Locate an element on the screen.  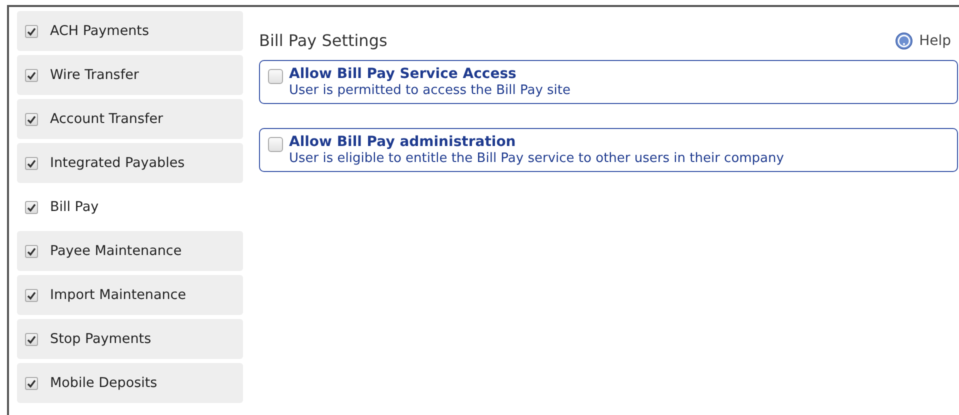
sidebar-item-label: Import Maintenance is located at coordinates (118, 295).